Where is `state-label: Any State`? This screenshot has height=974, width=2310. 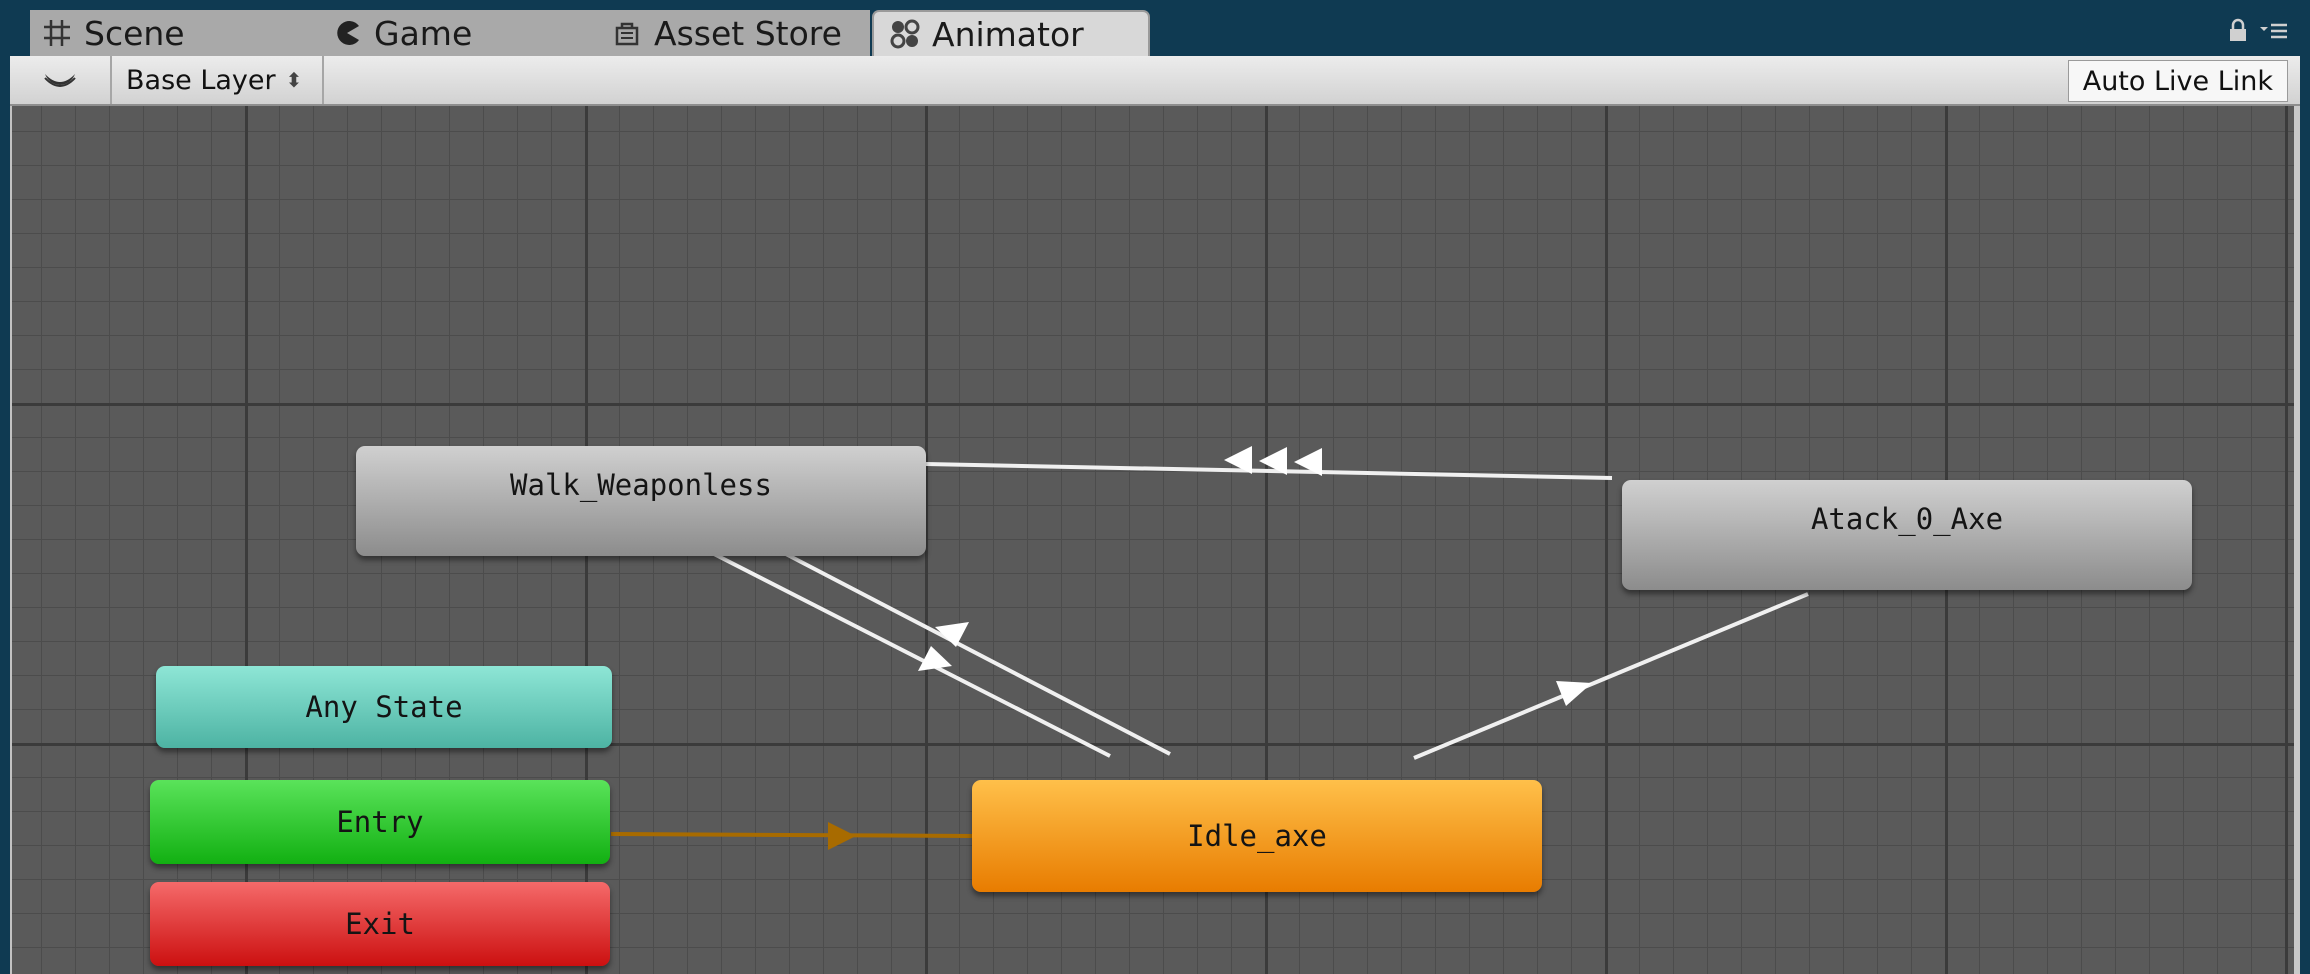
state-label: Any State is located at coordinates (384, 707).